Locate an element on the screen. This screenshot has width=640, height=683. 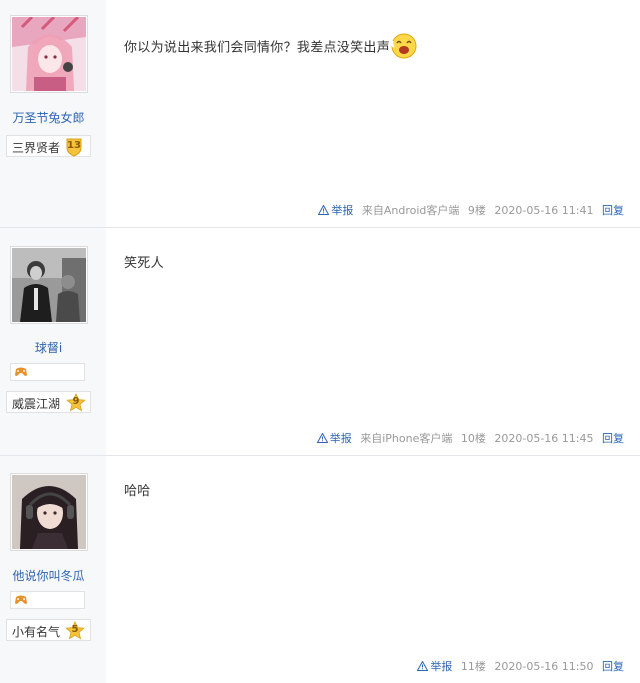
client-source: 来自iPhone客户端 is located at coordinates (406, 438).